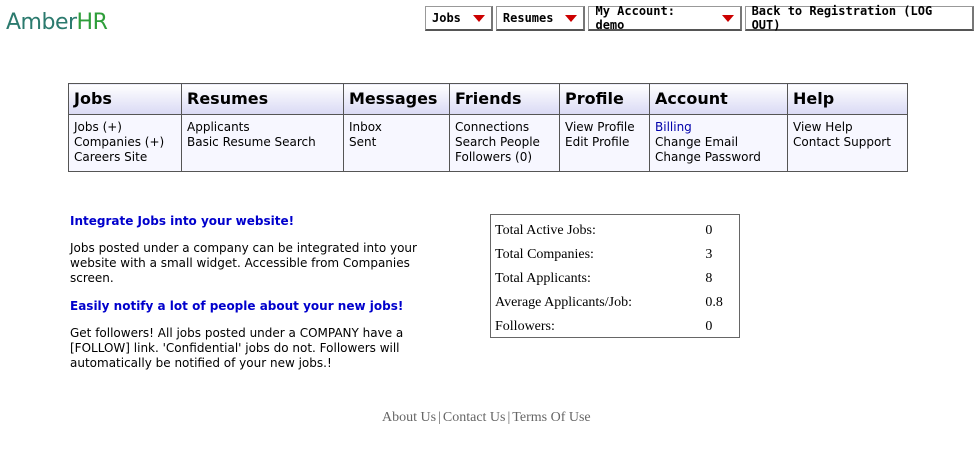  What do you see at coordinates (474, 417) in the screenshot?
I see `footer-link-contact-us: Contact Us` at bounding box center [474, 417].